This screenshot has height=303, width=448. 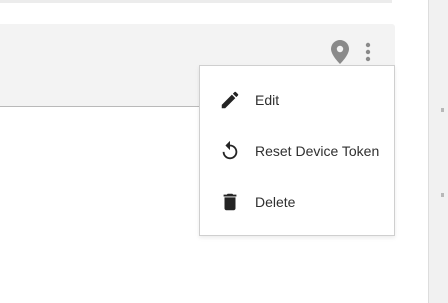 I want to click on reset-icon, so click(x=230, y=151).